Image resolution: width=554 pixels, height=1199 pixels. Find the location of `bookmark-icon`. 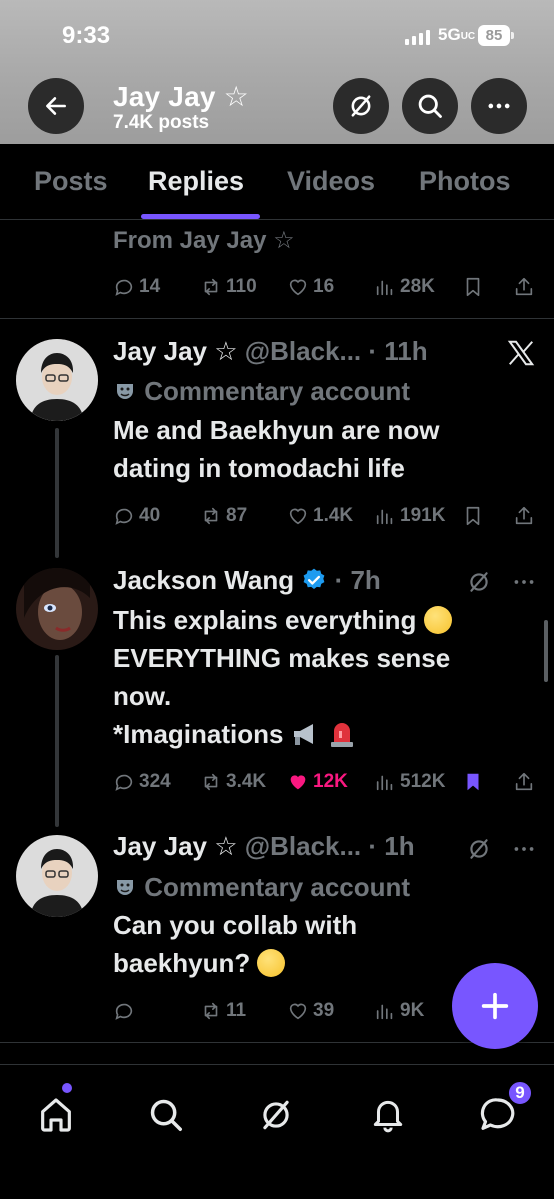

bookmark-icon is located at coordinates (473, 516).